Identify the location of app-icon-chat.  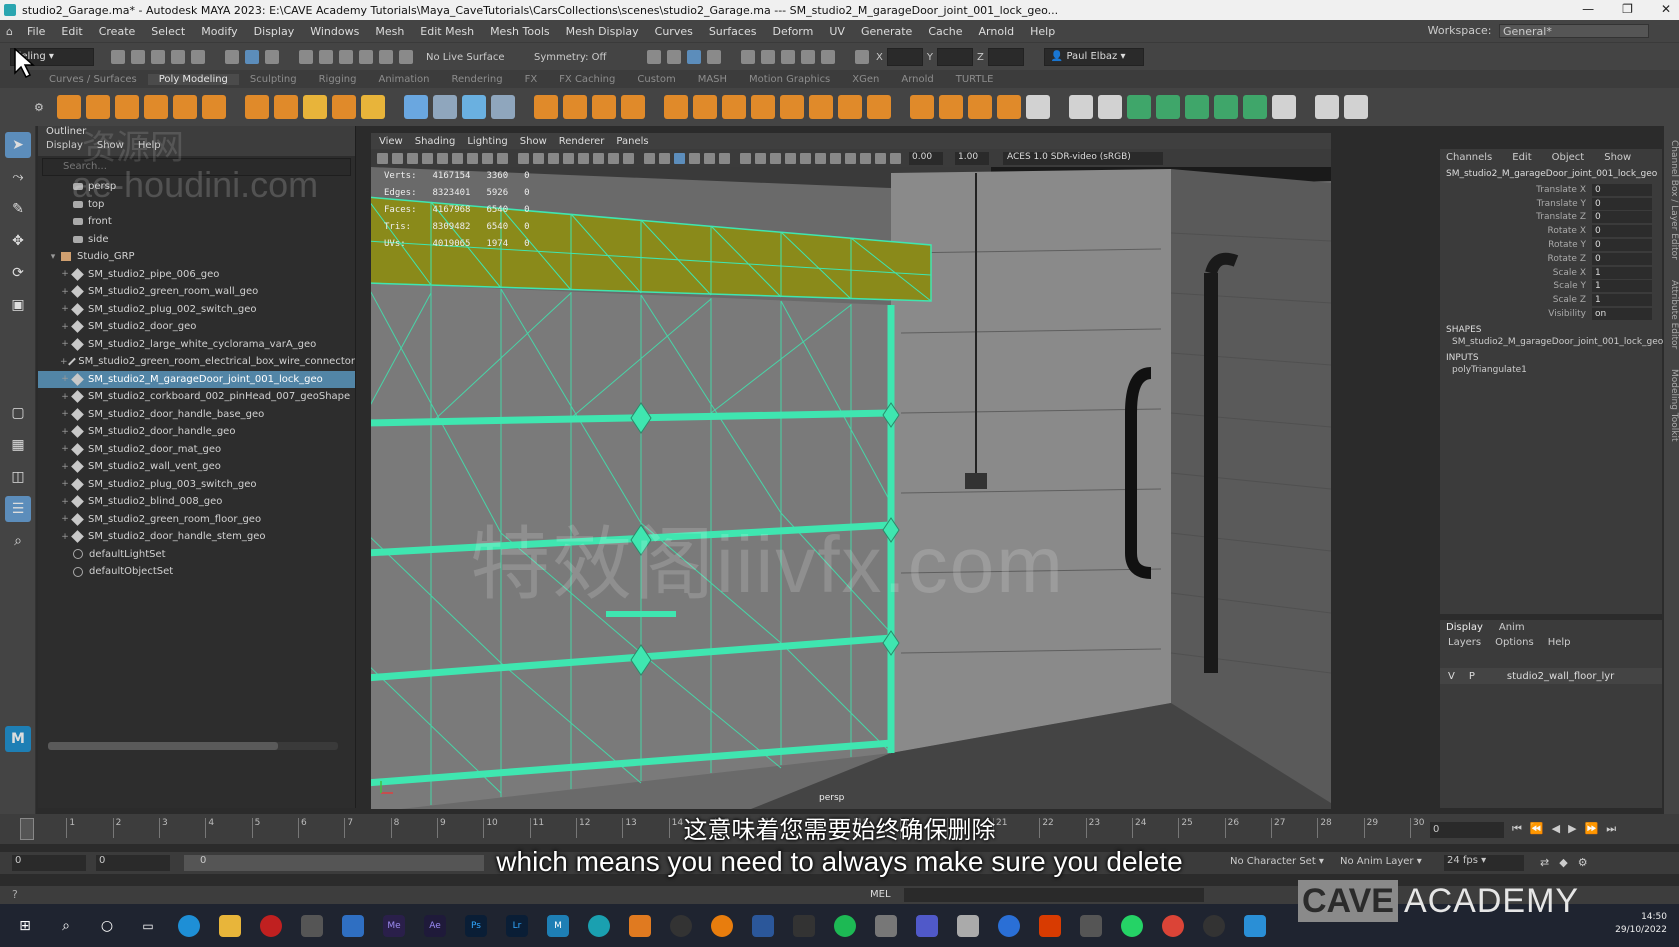
(1009, 925).